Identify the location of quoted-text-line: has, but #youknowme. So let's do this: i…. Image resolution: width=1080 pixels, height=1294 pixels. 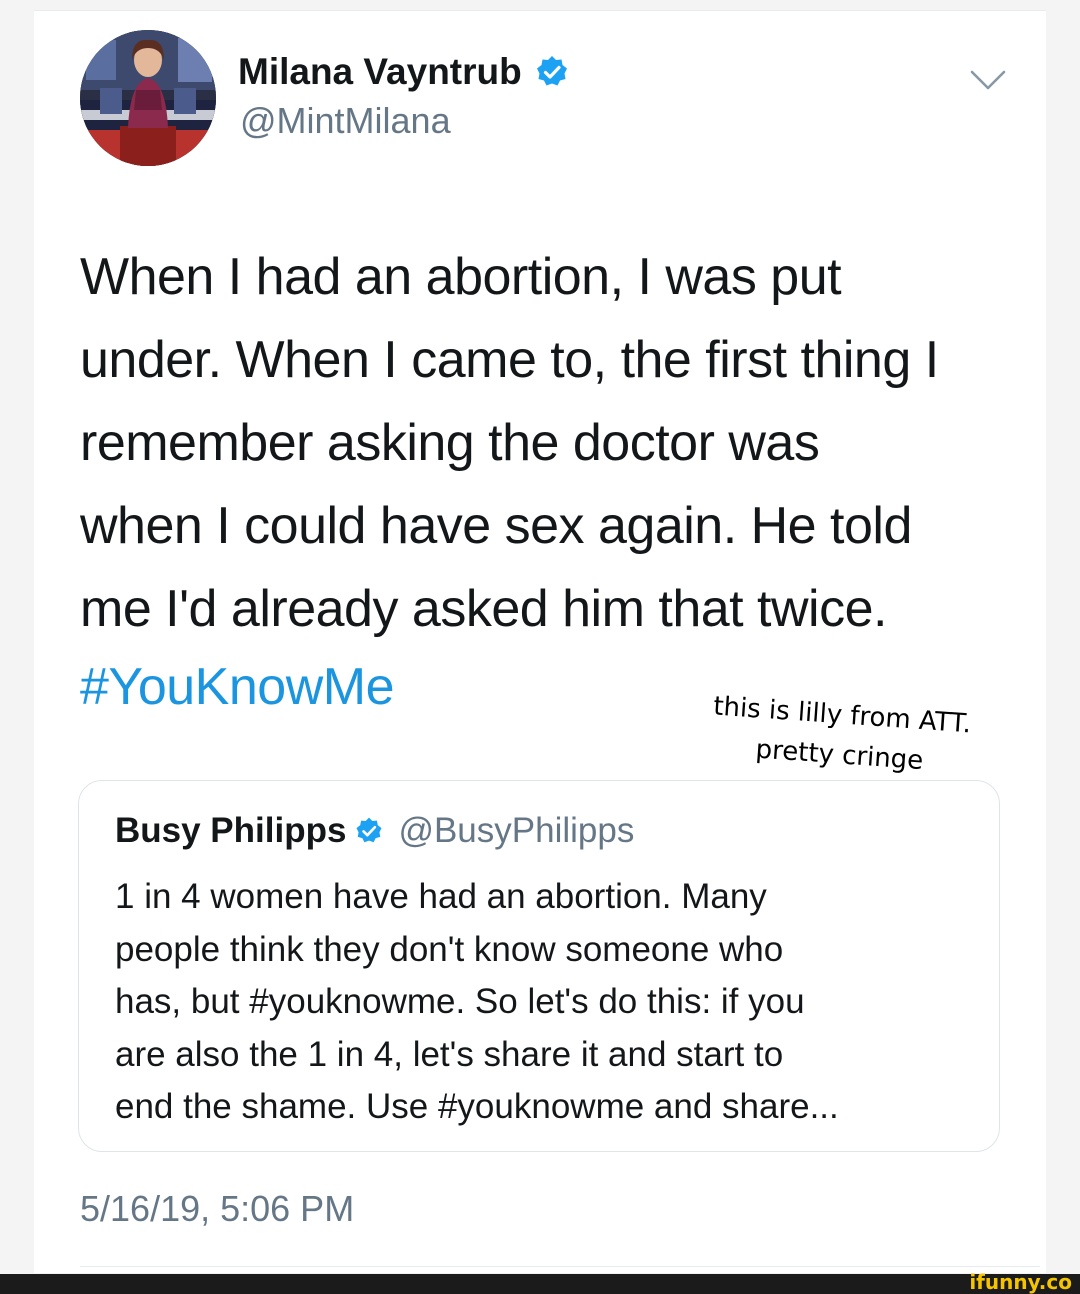
(460, 1001).